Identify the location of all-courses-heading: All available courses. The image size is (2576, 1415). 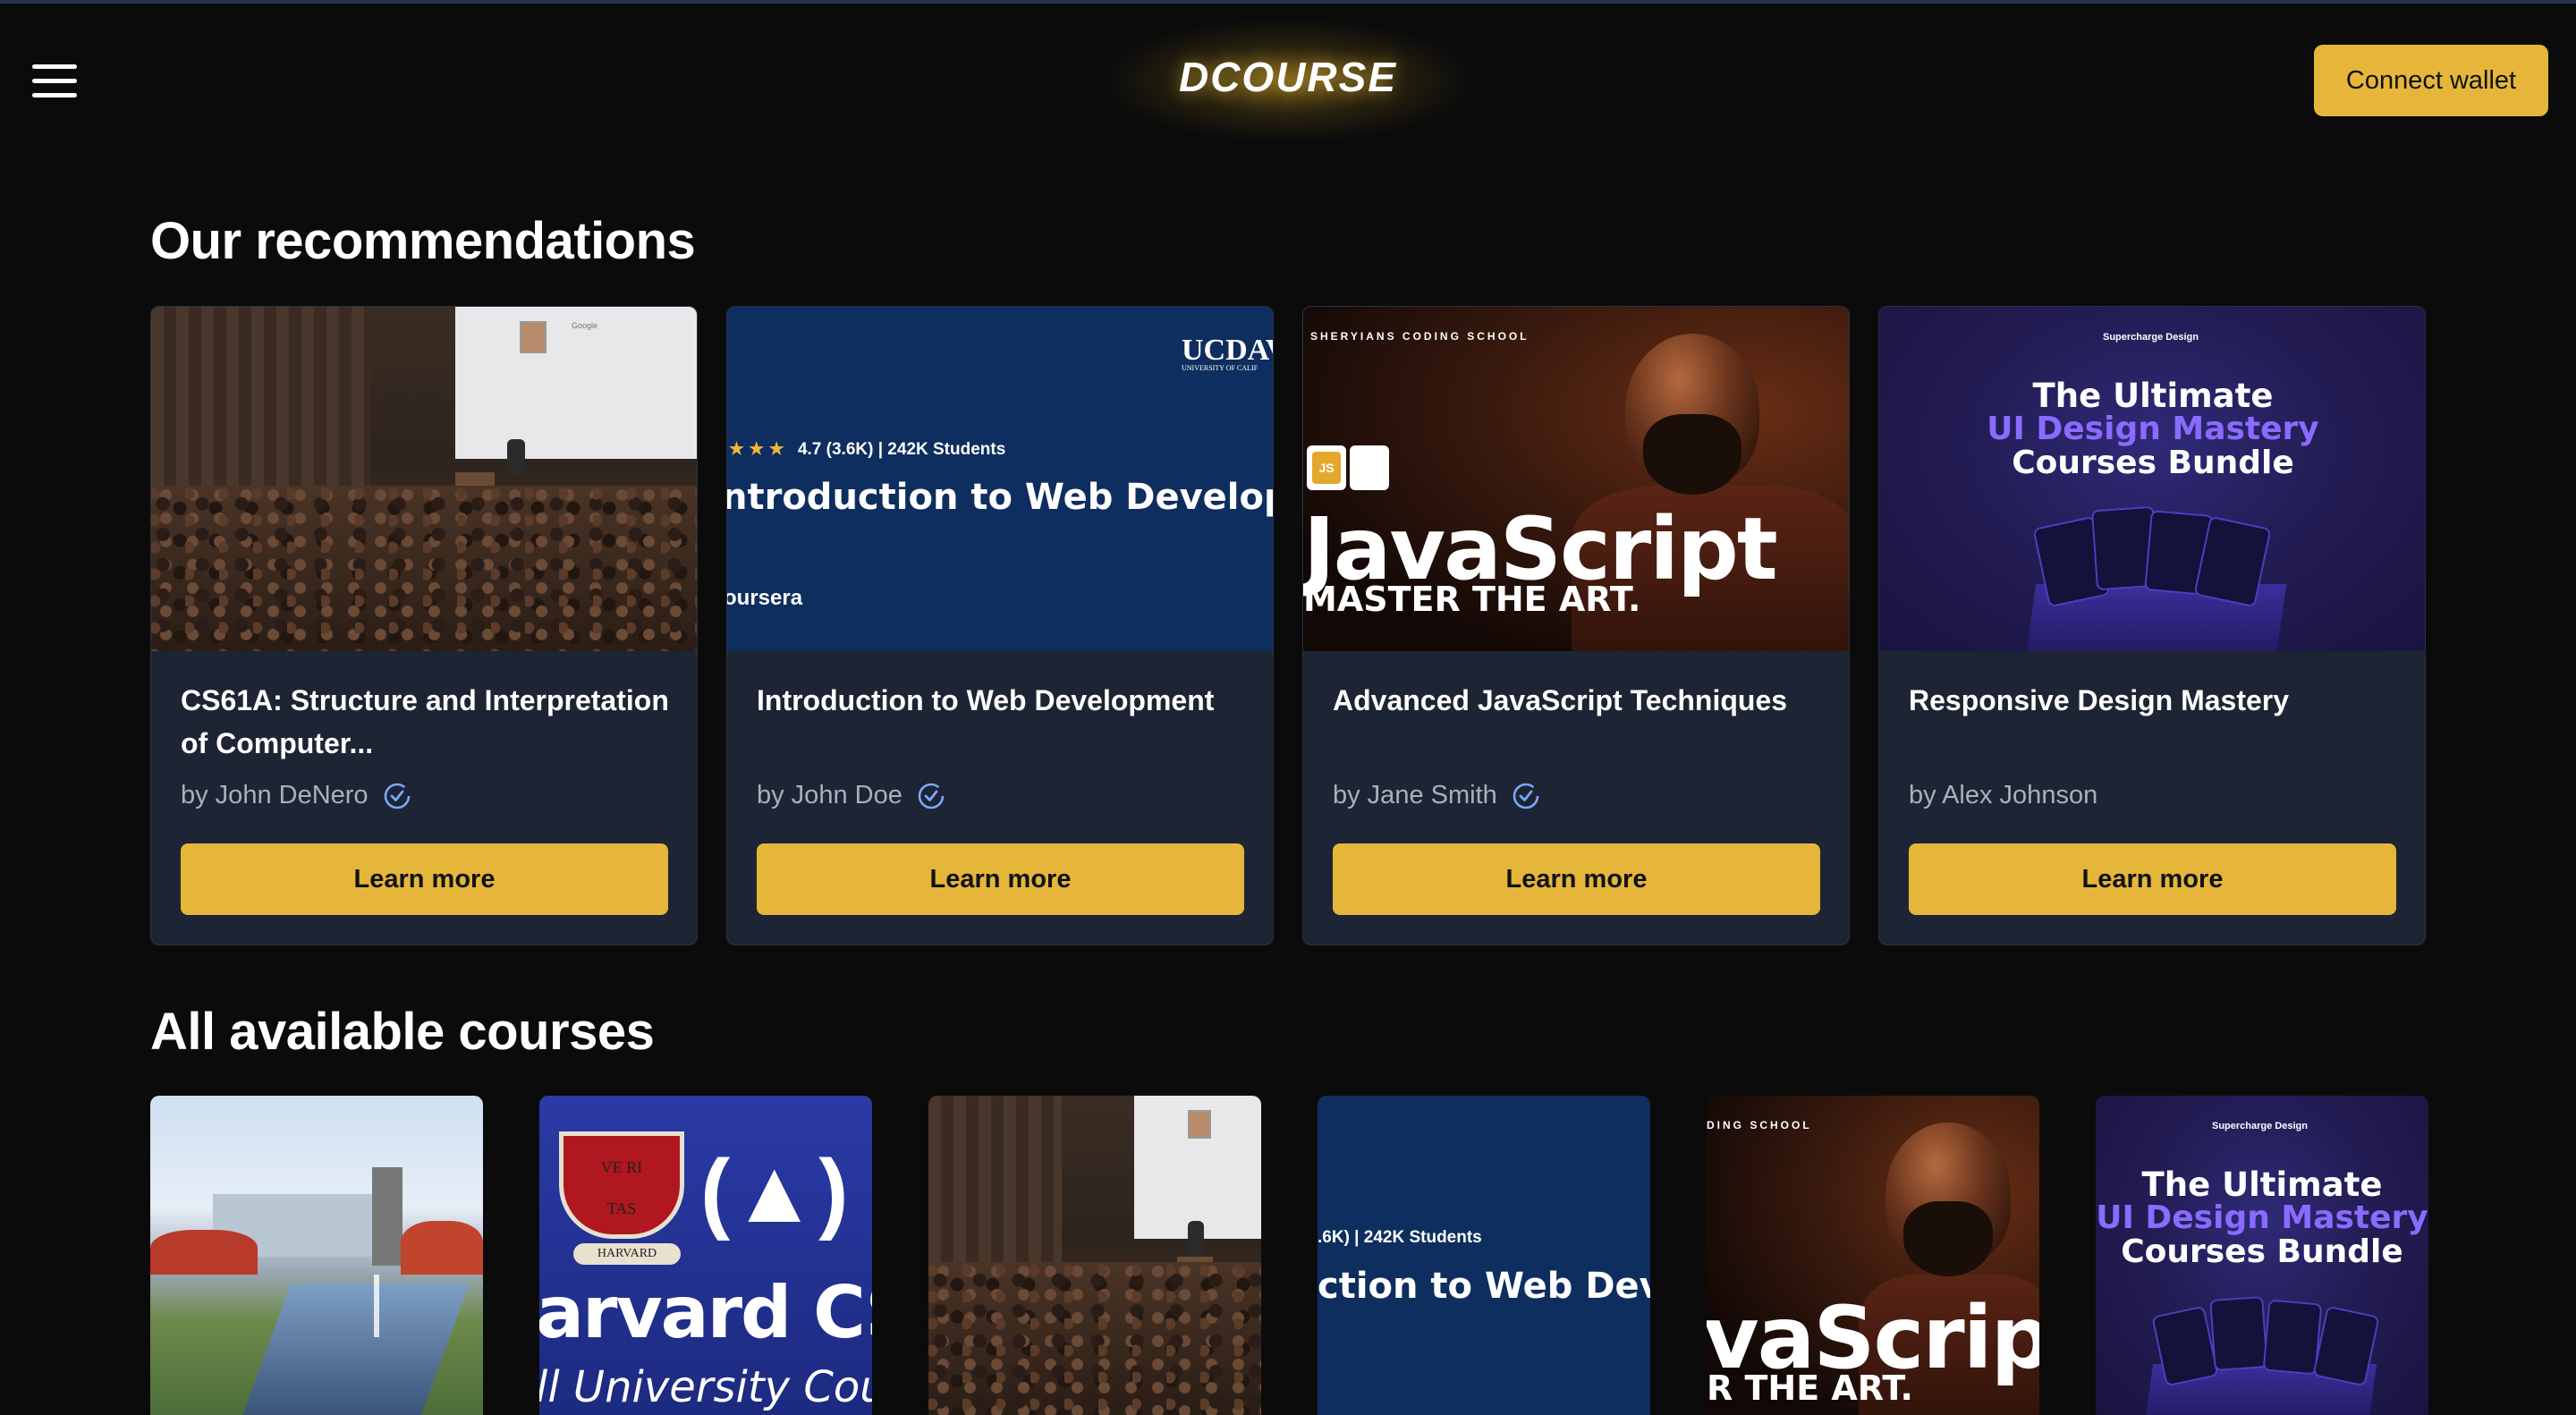
(402, 1032).